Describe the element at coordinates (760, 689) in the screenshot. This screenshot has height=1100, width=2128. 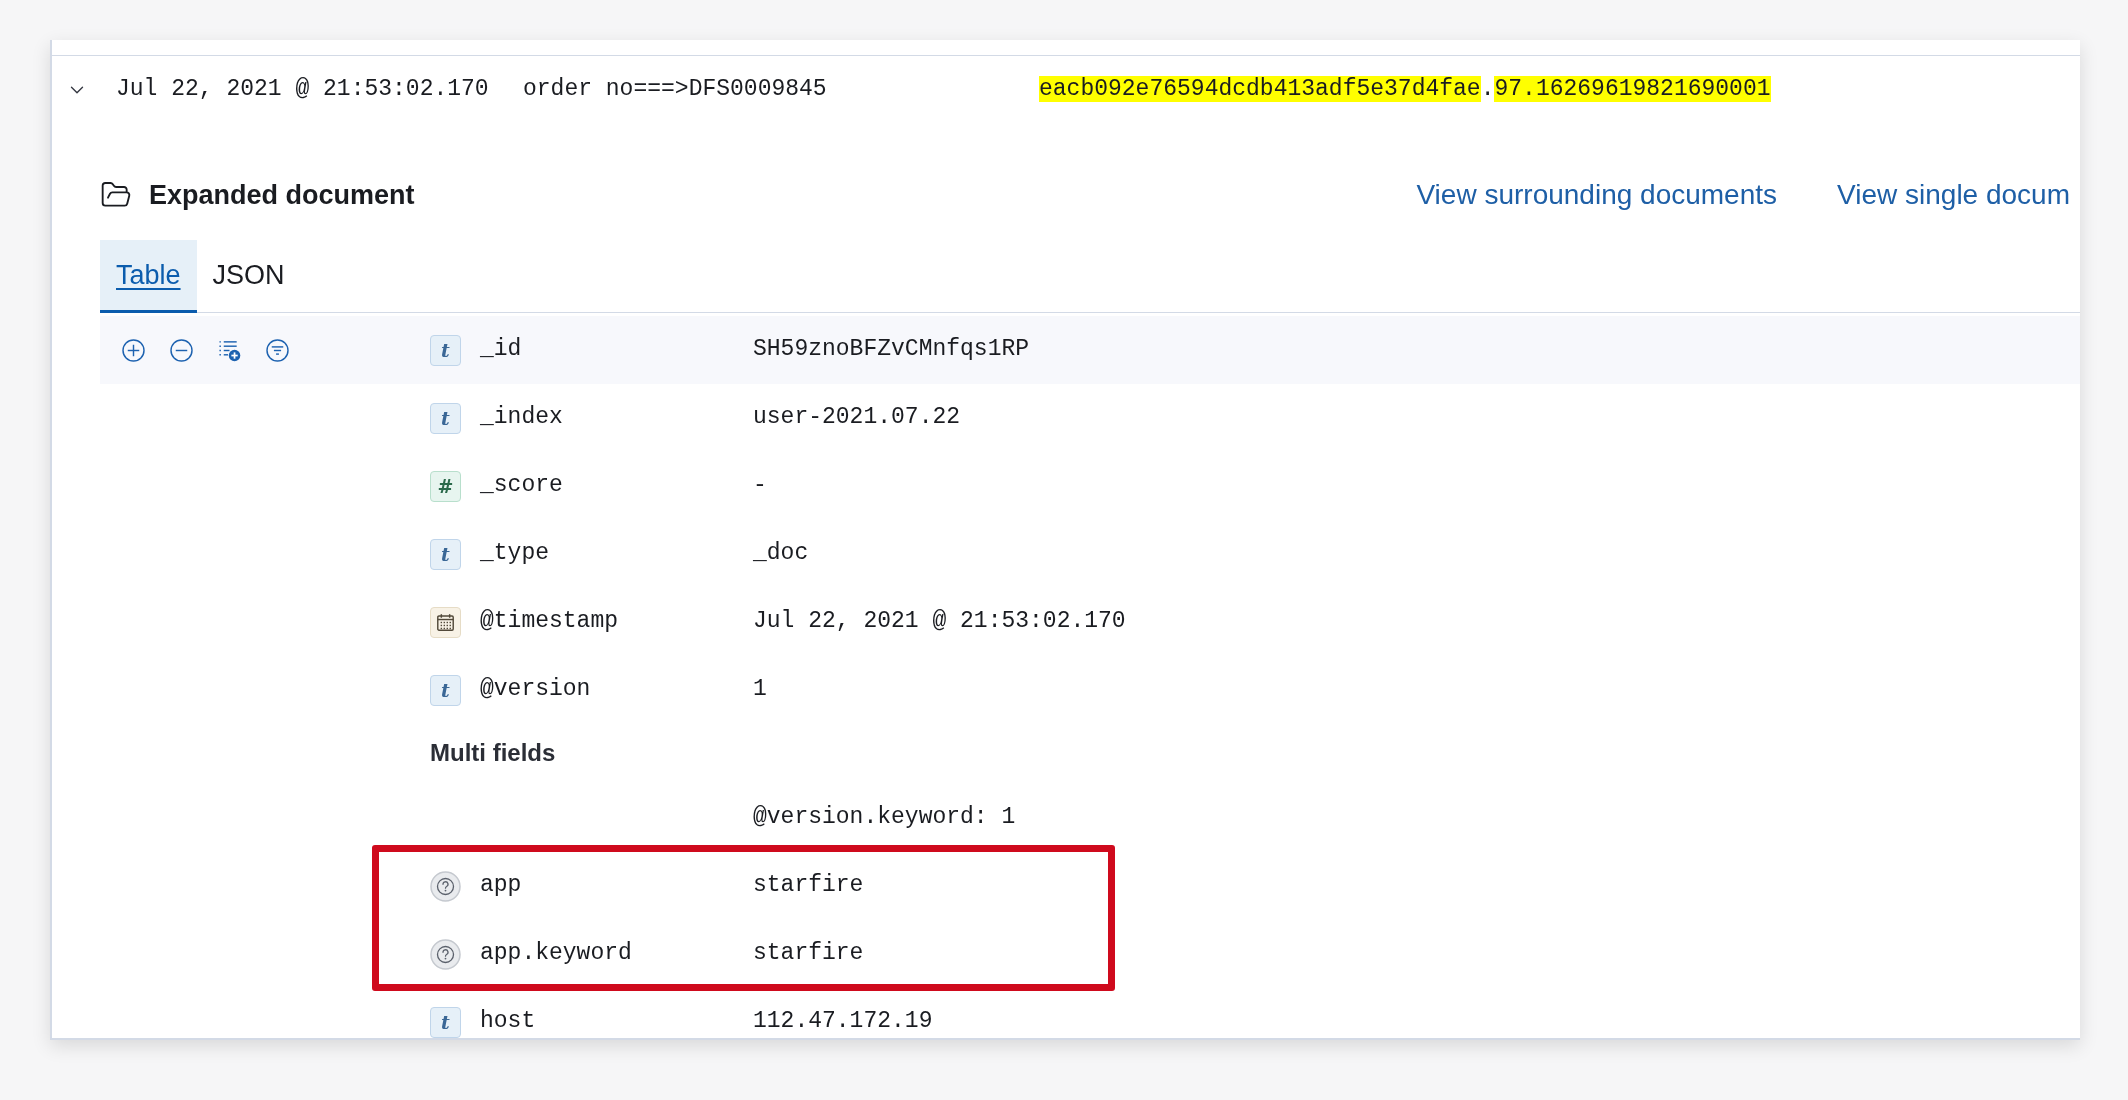
I see `field-value: 1` at that location.